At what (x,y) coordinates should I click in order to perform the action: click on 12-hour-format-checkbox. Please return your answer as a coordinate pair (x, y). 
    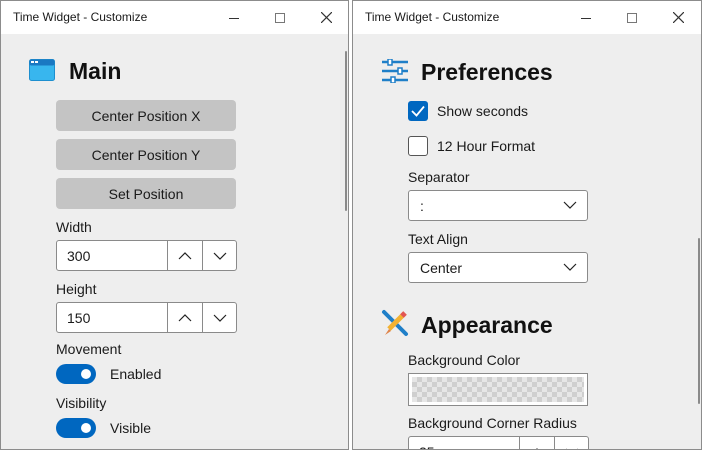
    Looking at the image, I should click on (418, 146).